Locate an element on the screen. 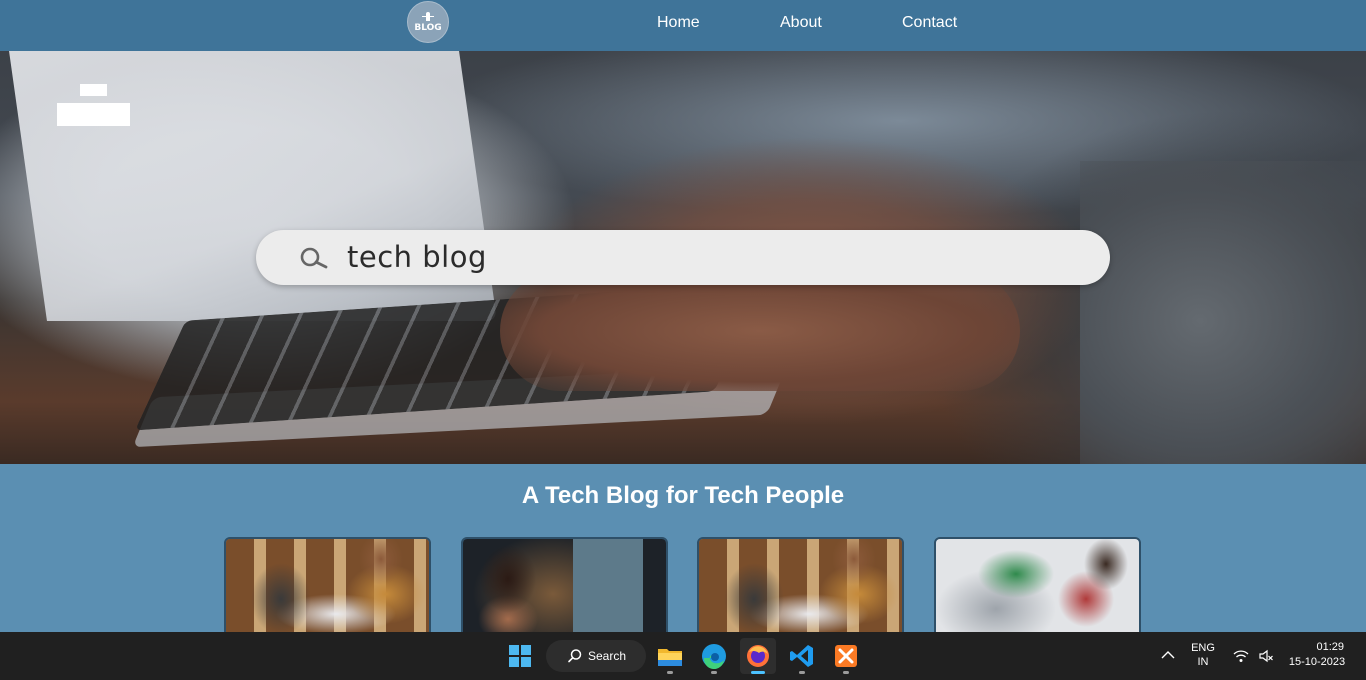  page-headline: A Tech Blog for Tech People is located at coordinates (683, 495).